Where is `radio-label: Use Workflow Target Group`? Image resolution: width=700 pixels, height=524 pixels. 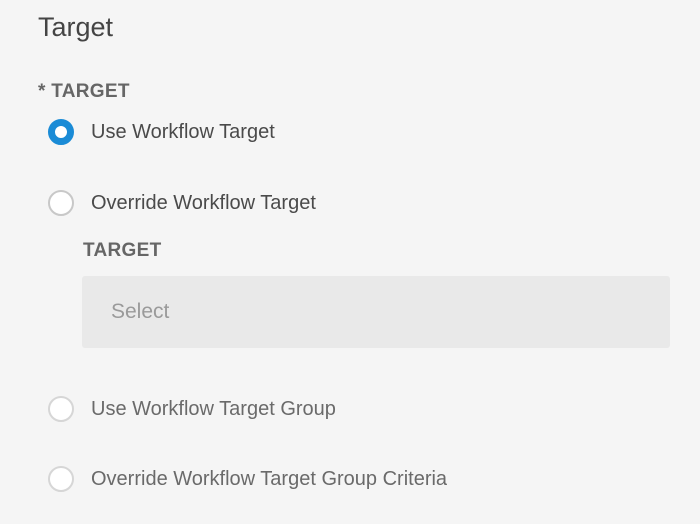 radio-label: Use Workflow Target Group is located at coordinates (213, 408).